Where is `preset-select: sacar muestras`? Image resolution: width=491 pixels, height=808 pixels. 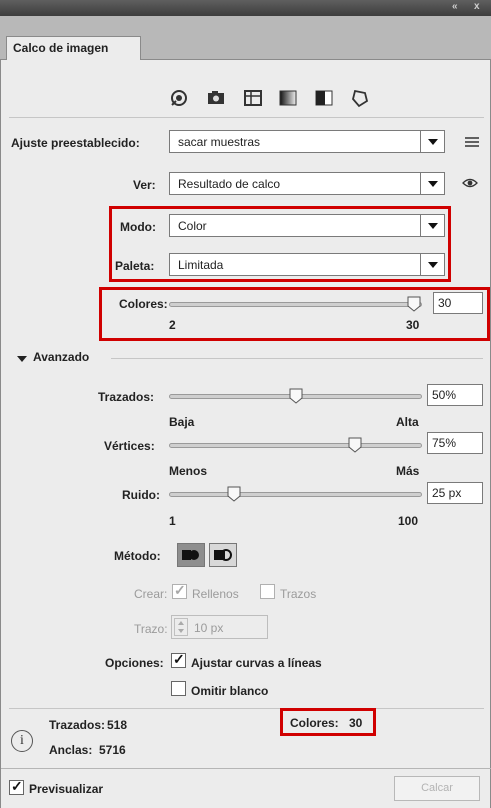
preset-select: sacar muestras is located at coordinates (307, 141).